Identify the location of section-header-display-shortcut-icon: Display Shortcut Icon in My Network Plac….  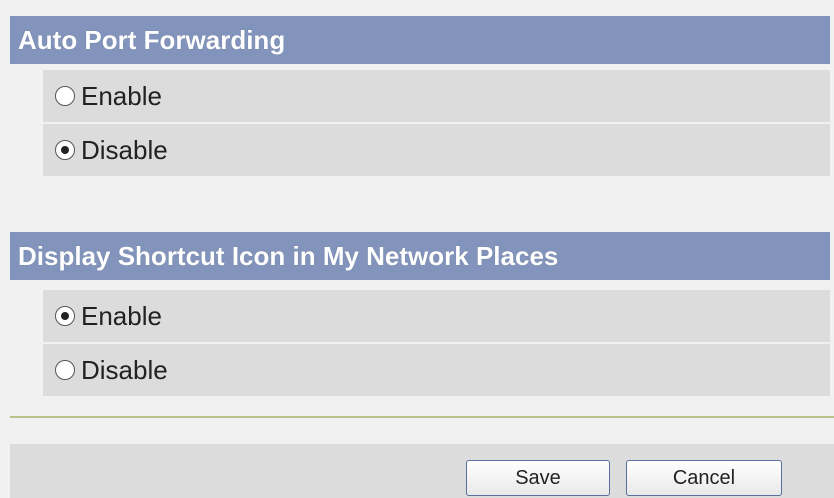
(420, 256).